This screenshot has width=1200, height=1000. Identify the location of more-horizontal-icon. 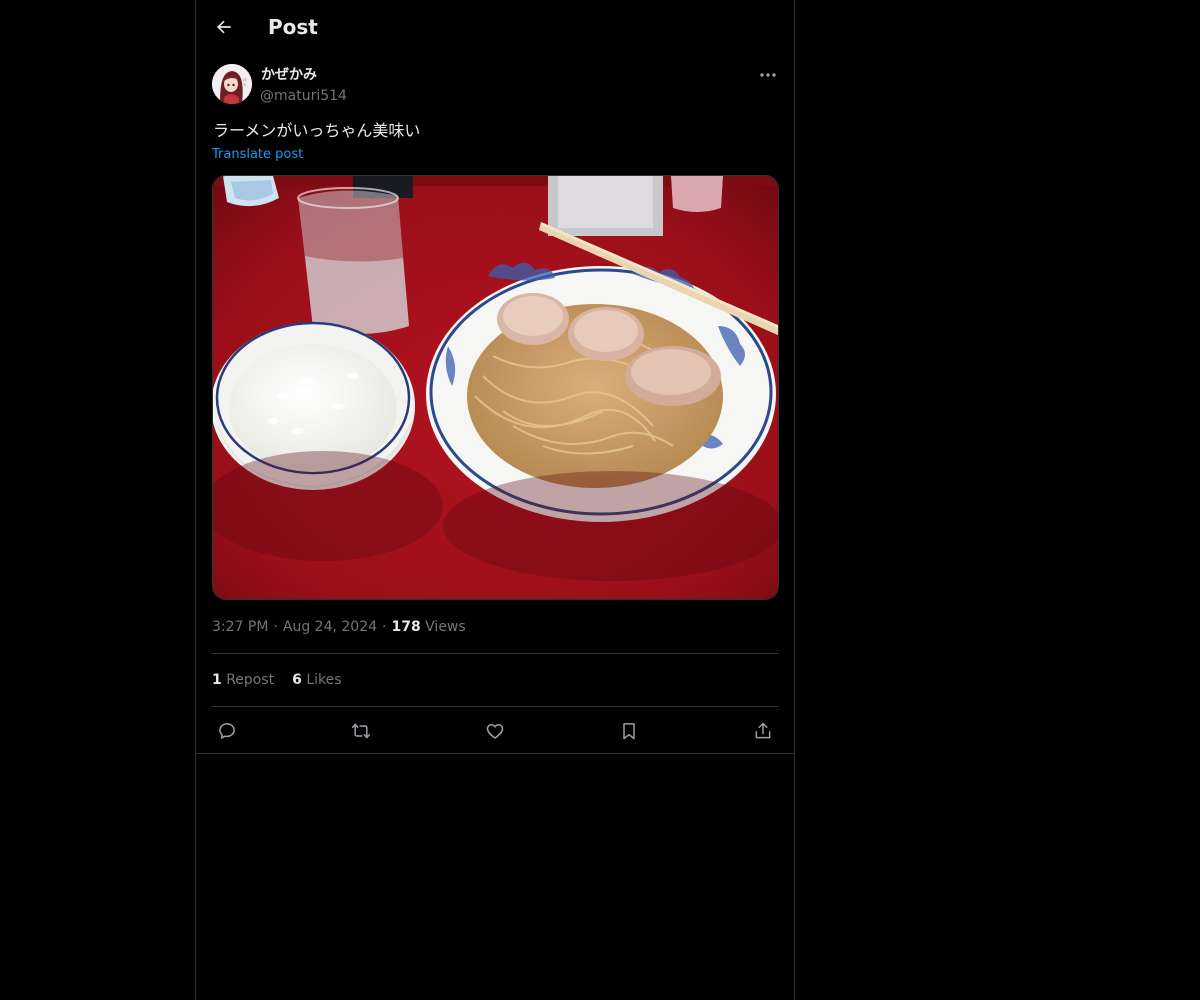
(768, 75).